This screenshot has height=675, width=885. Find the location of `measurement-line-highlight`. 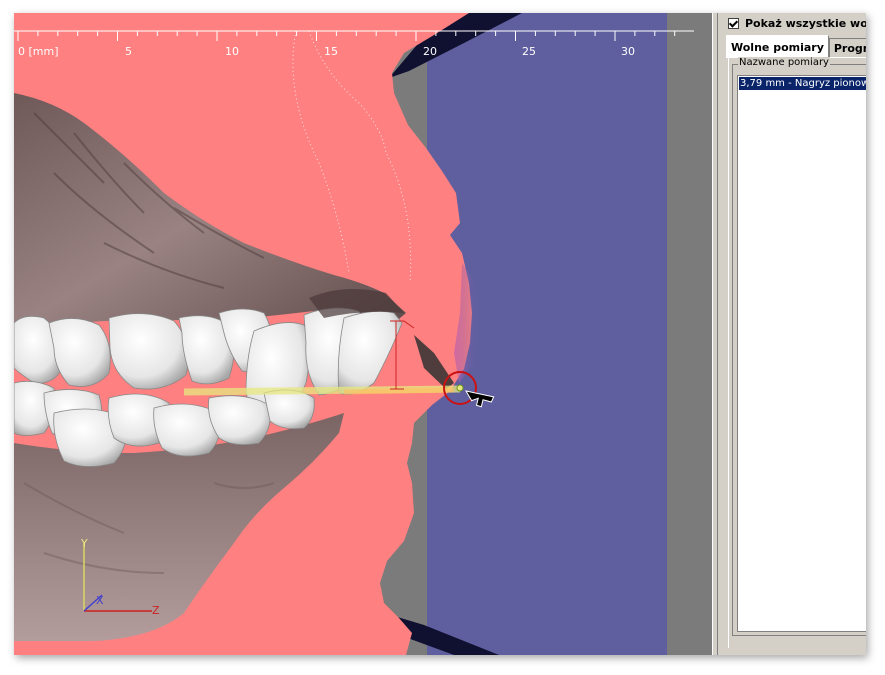

measurement-line-highlight is located at coordinates (399, 391).